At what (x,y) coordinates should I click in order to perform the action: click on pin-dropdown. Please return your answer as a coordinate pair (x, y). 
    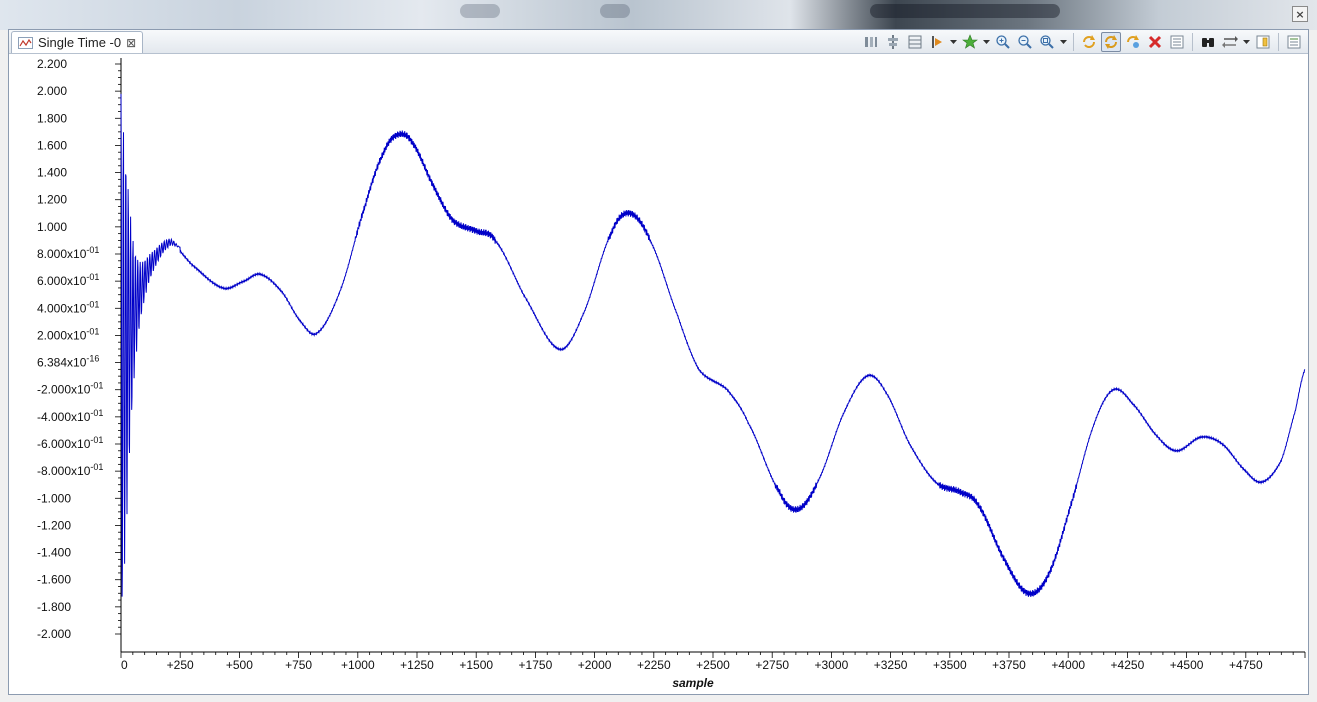
    Looking at the image, I should click on (1246, 42).